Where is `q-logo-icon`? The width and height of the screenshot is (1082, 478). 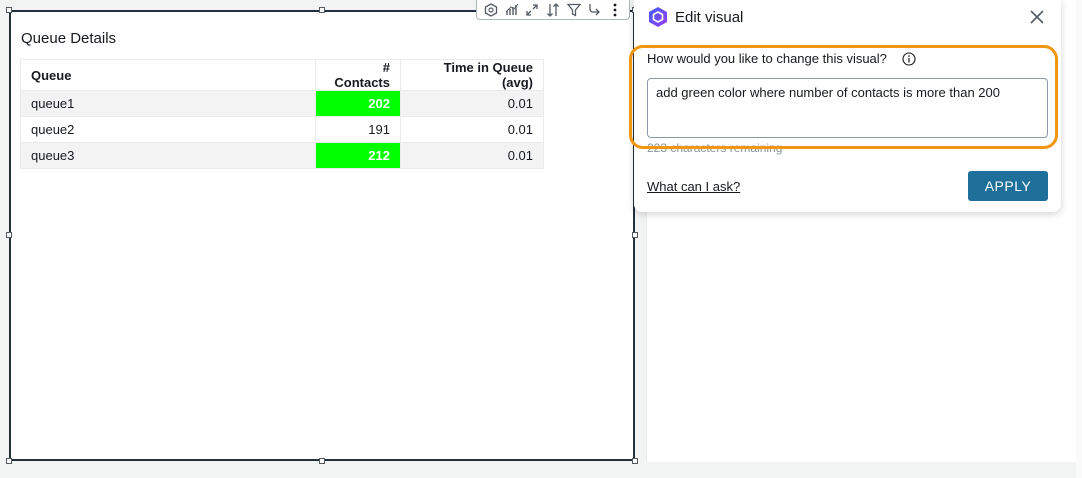
q-logo-icon is located at coordinates (658, 17).